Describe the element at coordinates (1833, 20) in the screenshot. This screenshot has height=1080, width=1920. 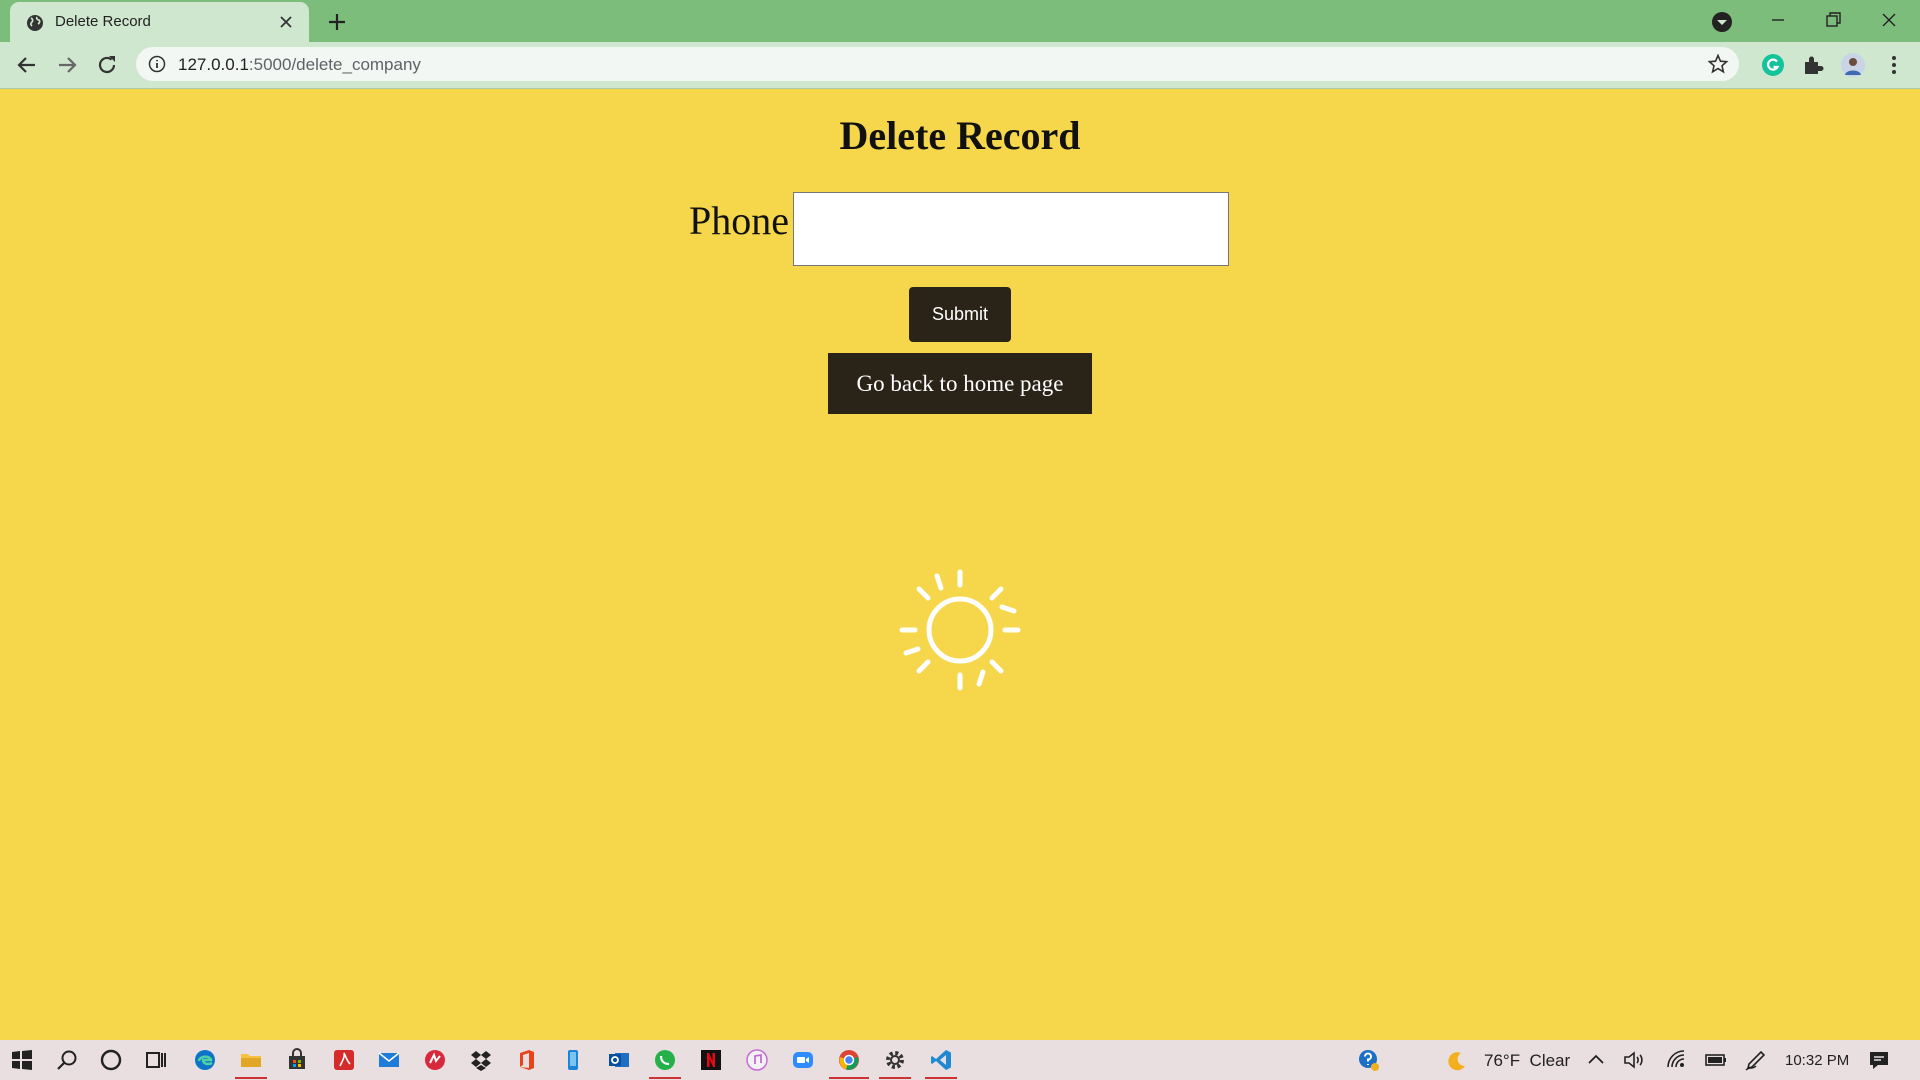
I see `restore-icon` at that location.